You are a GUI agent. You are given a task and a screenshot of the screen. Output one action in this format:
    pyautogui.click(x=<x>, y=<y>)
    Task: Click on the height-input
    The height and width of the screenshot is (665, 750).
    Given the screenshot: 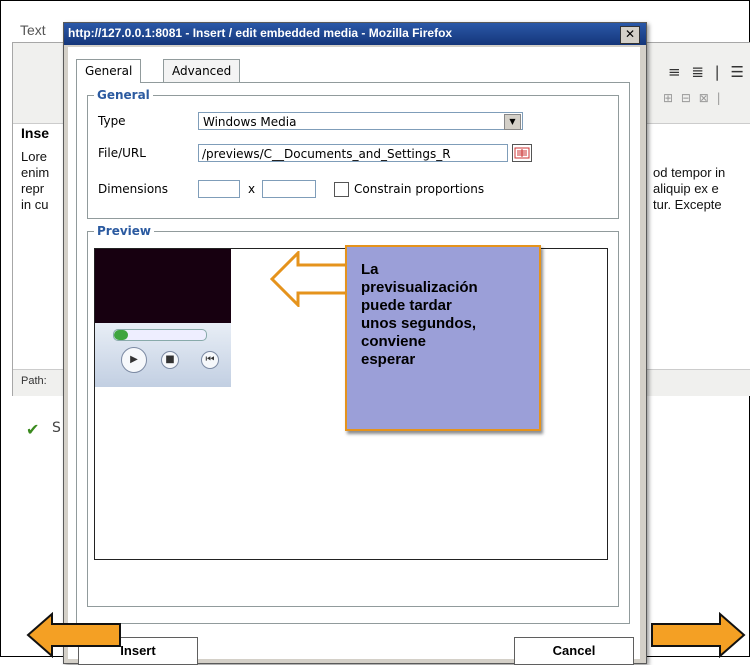 What is the action you would take?
    pyautogui.click(x=289, y=189)
    